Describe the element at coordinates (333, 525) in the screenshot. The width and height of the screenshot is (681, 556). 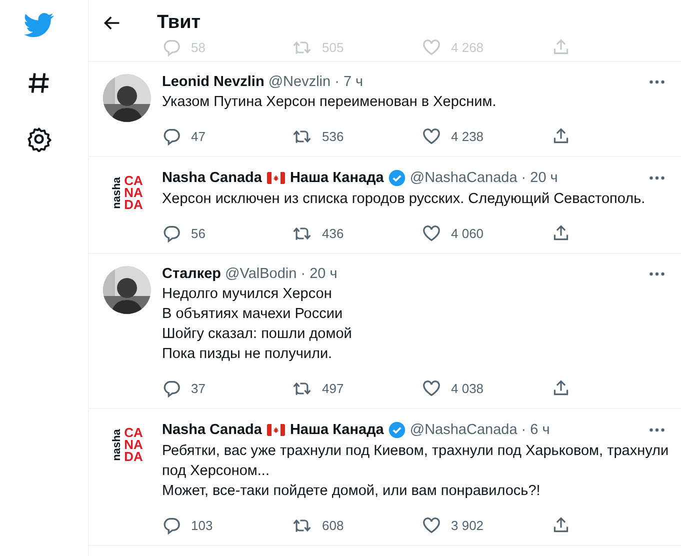
I see `retweet-count: 608` at that location.